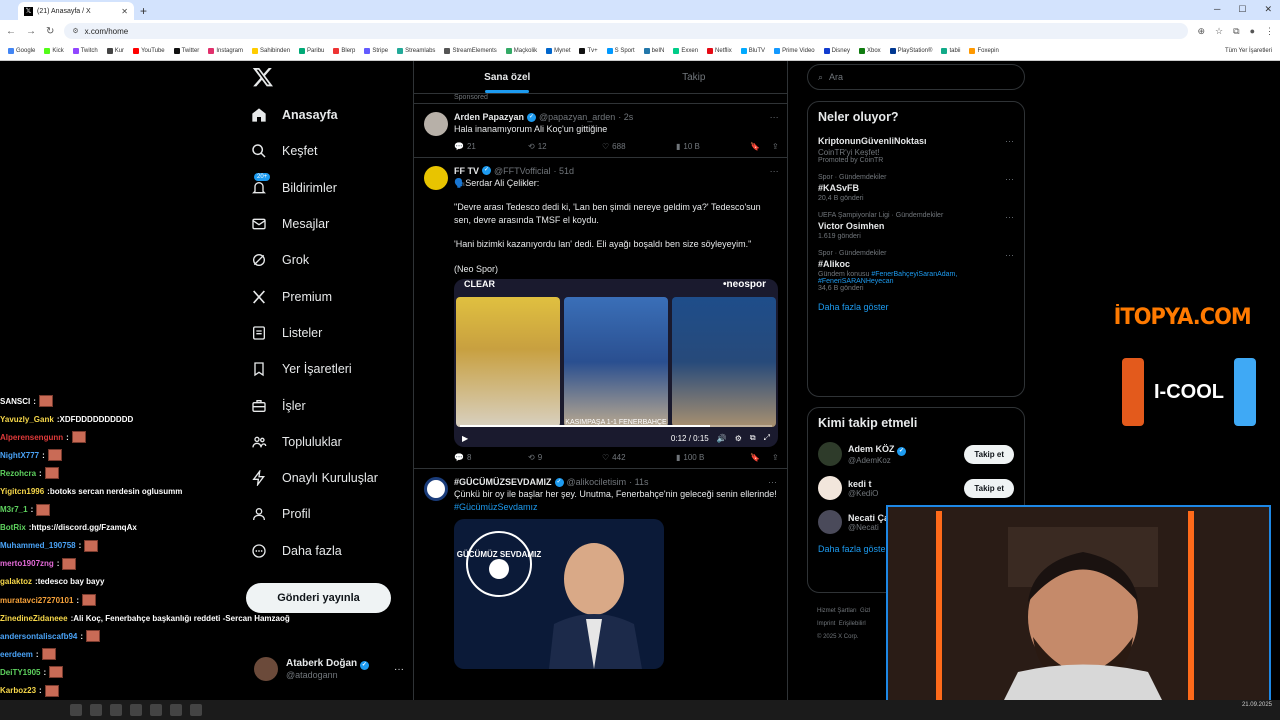  What do you see at coordinates (503, 482) in the screenshot?
I see `tweet-author: #GÜCÜMÜZSEVDAMIZ` at bounding box center [503, 482].